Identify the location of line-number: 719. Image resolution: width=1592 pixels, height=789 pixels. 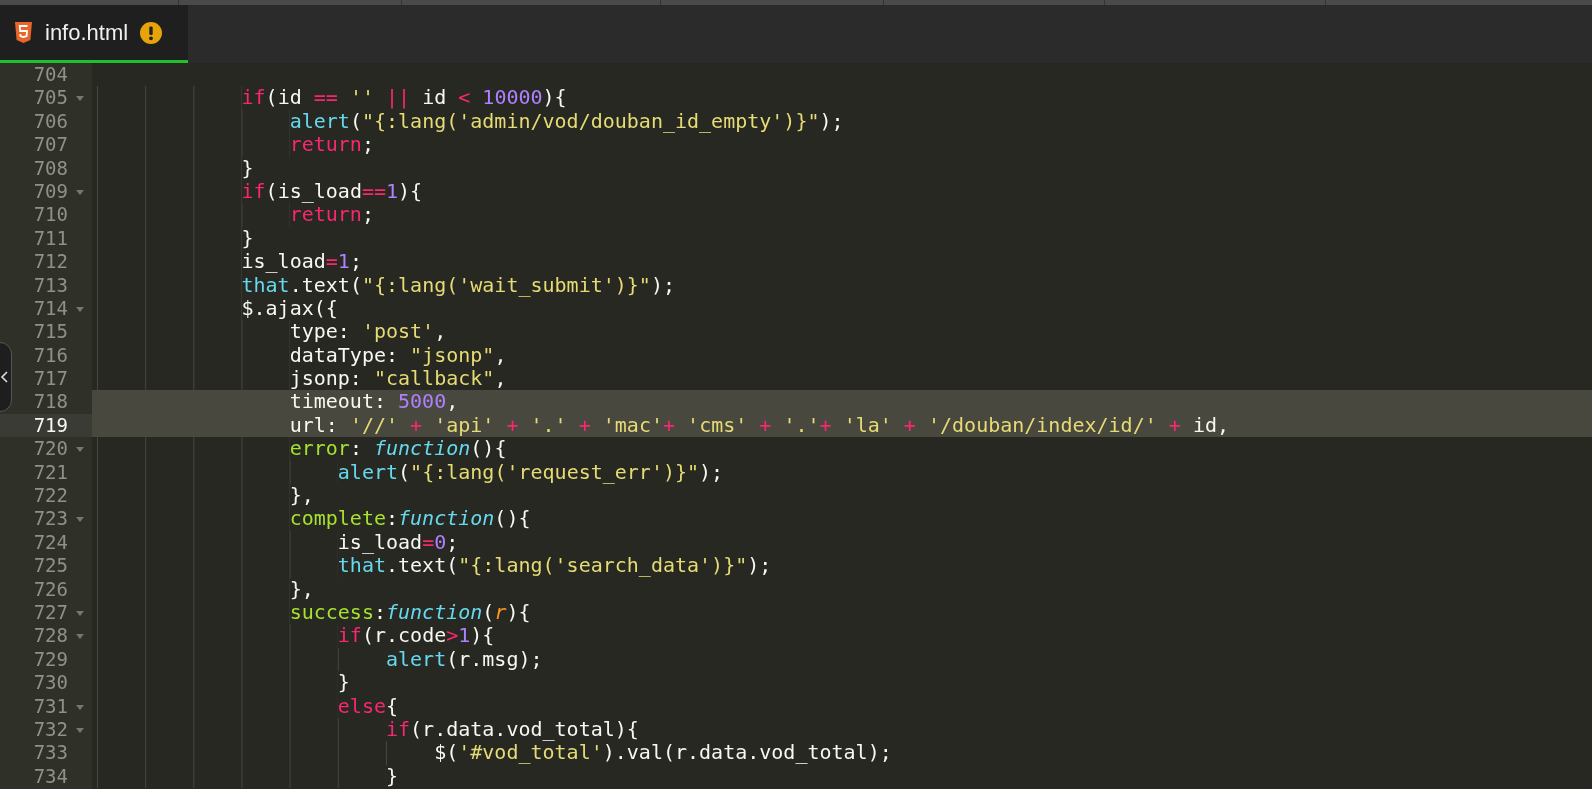
(50, 425).